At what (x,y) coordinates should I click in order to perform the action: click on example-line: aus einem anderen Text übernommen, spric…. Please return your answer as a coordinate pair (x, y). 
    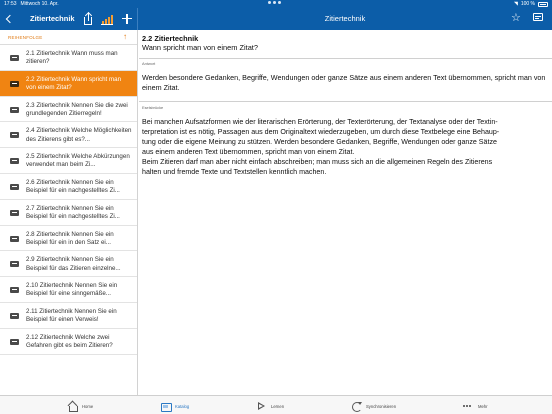
    Looking at the image, I should click on (248, 152).